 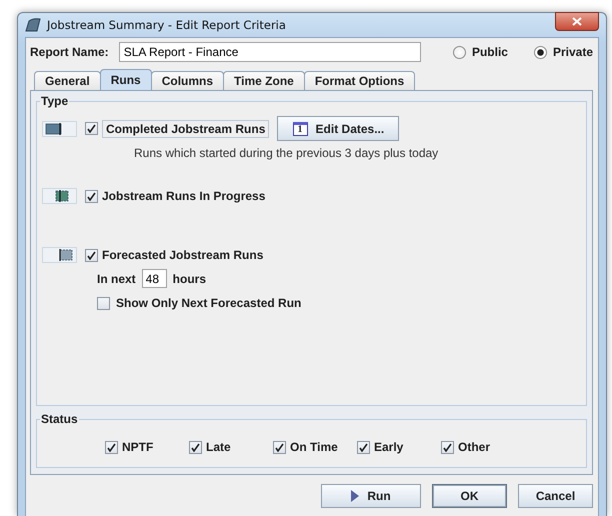 What do you see at coordinates (69, 52) in the screenshot?
I see `report-name-label: Report Name:` at bounding box center [69, 52].